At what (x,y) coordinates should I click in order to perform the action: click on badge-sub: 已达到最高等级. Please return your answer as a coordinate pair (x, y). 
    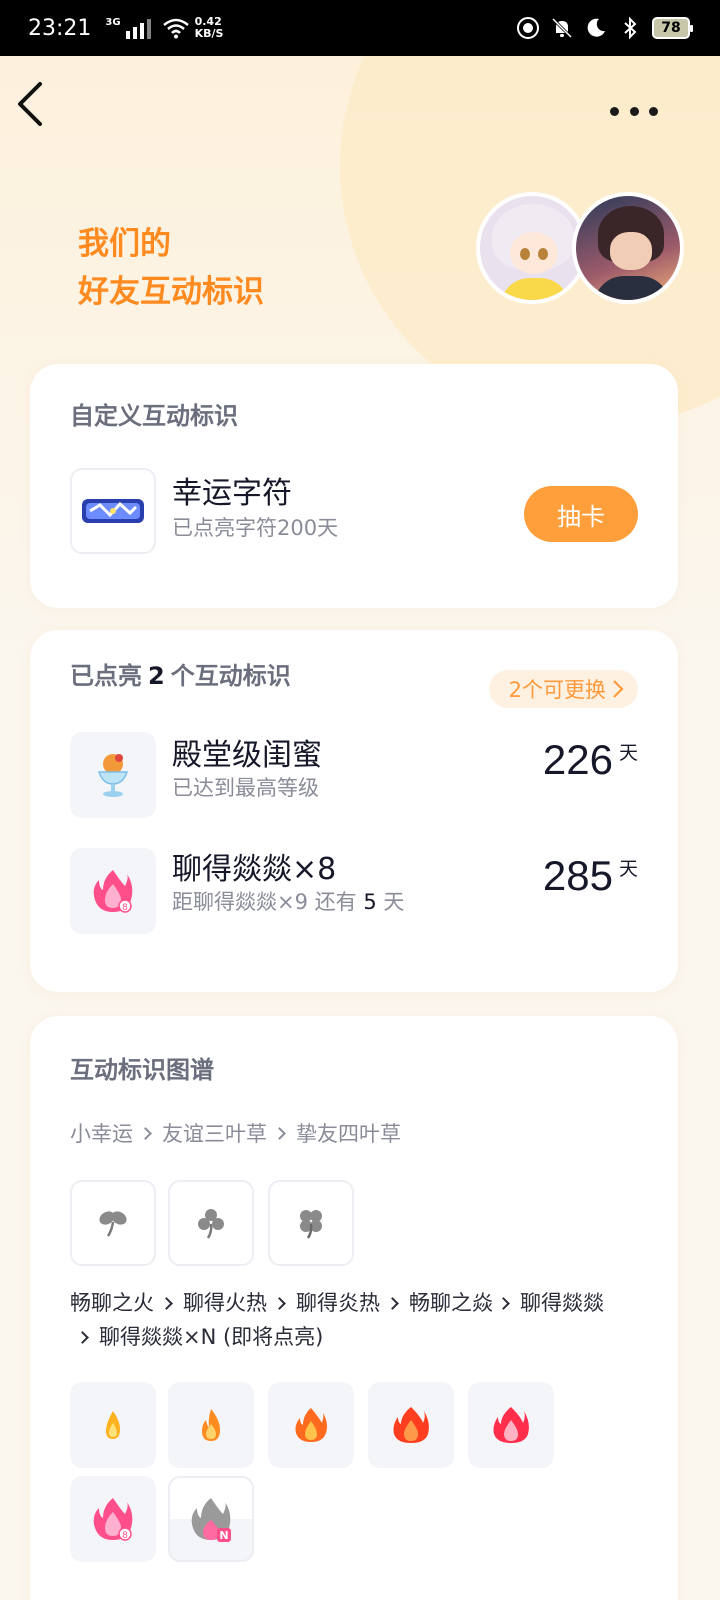
    Looking at the image, I should click on (245, 788).